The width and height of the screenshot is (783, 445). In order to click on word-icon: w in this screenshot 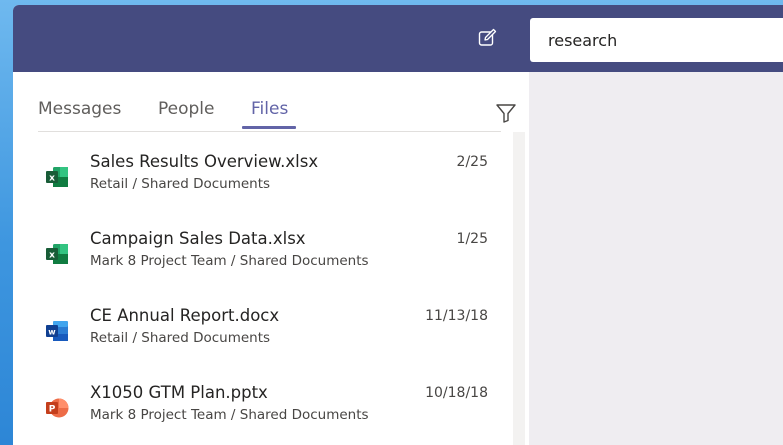, I will do `click(57, 331)`.